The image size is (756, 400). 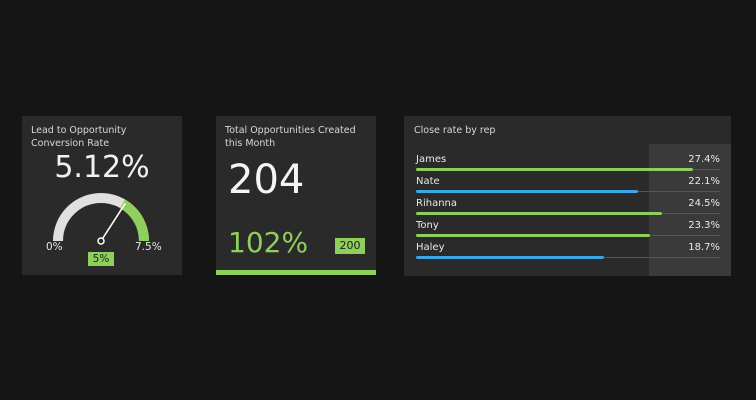 What do you see at coordinates (113, 222) in the screenshot?
I see `gauge-needle` at bounding box center [113, 222].